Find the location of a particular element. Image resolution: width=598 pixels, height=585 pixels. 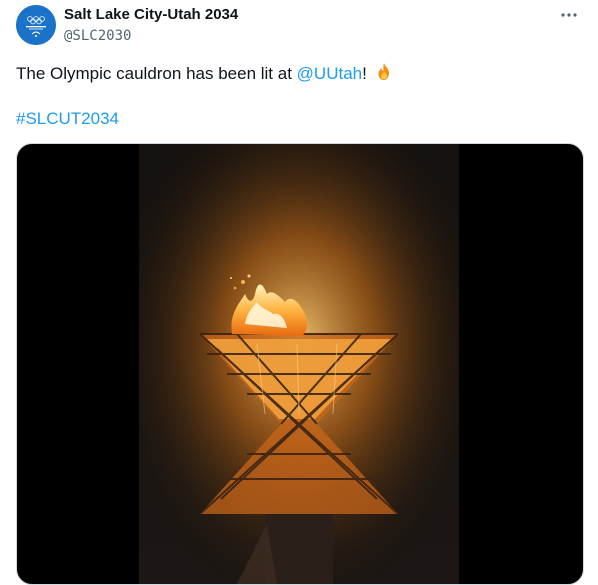

mention-link: @UUtah is located at coordinates (329, 73).